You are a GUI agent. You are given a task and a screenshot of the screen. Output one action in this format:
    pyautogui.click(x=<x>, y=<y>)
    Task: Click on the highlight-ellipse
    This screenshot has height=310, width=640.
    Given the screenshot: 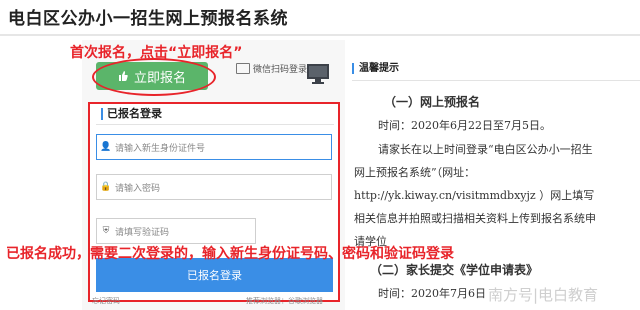 What is the action you would take?
    pyautogui.click(x=154, y=77)
    